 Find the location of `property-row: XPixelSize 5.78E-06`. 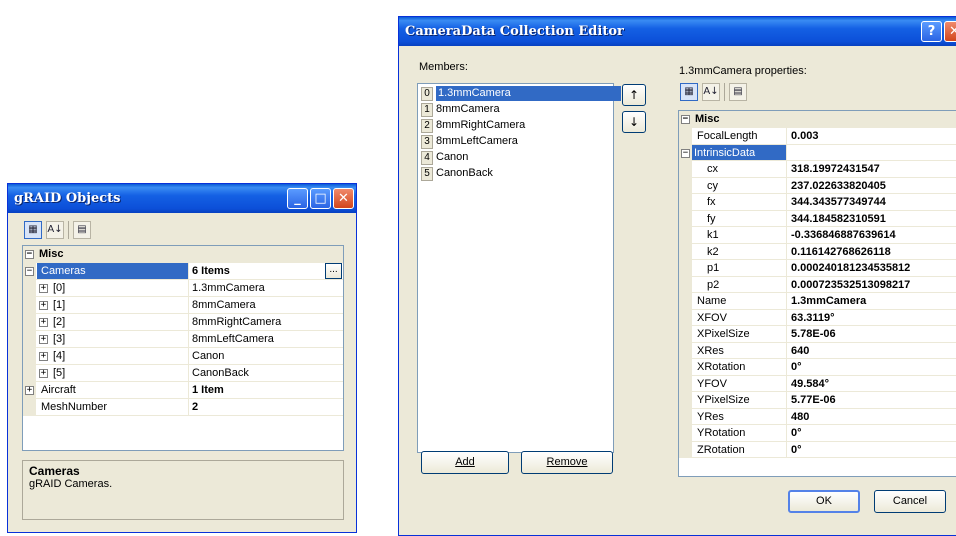

property-row: XPixelSize 5.78E-06 is located at coordinates (817, 334).